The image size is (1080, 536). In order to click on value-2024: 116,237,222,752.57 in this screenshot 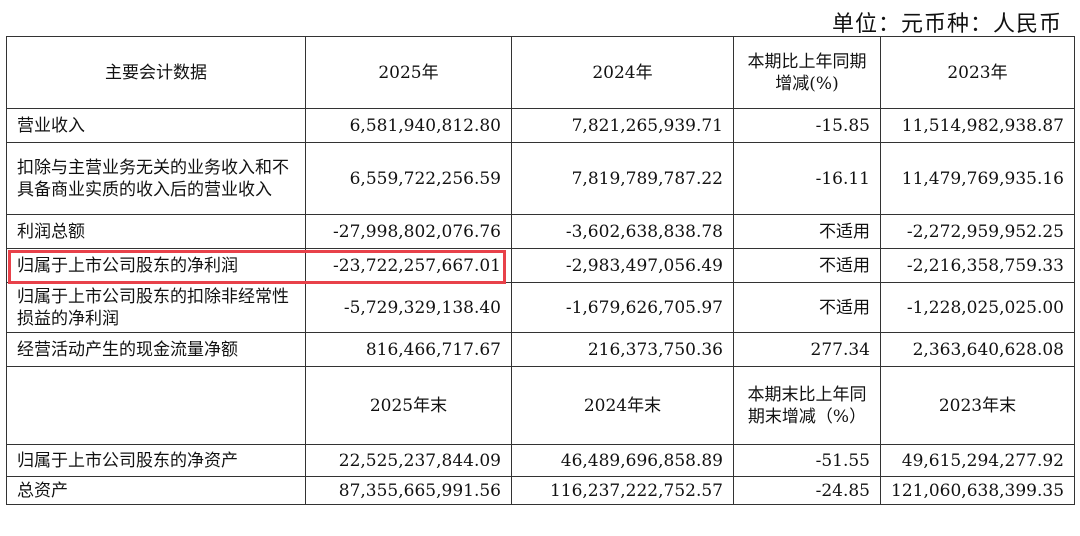, I will do `click(622, 490)`.